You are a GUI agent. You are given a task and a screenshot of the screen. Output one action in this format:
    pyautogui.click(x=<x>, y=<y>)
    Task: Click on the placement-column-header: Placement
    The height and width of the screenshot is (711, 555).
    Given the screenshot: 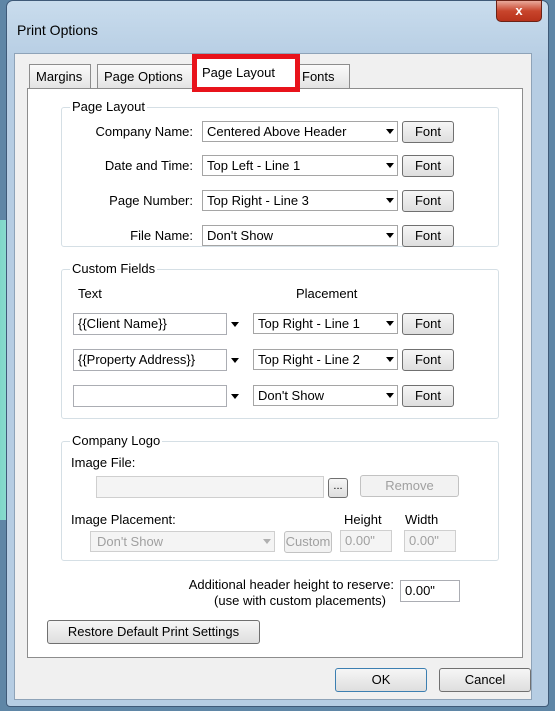 What is the action you would take?
    pyautogui.click(x=327, y=293)
    